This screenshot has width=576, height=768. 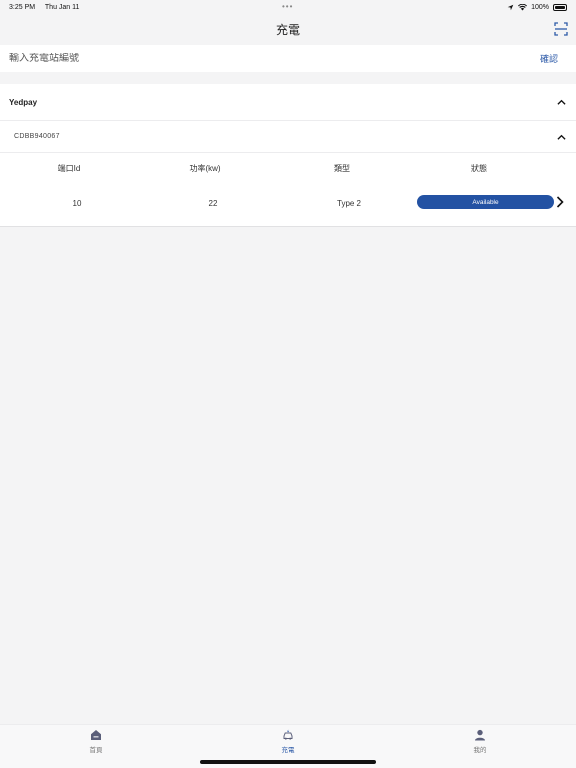 I want to click on home-indicator, so click(x=288, y=762).